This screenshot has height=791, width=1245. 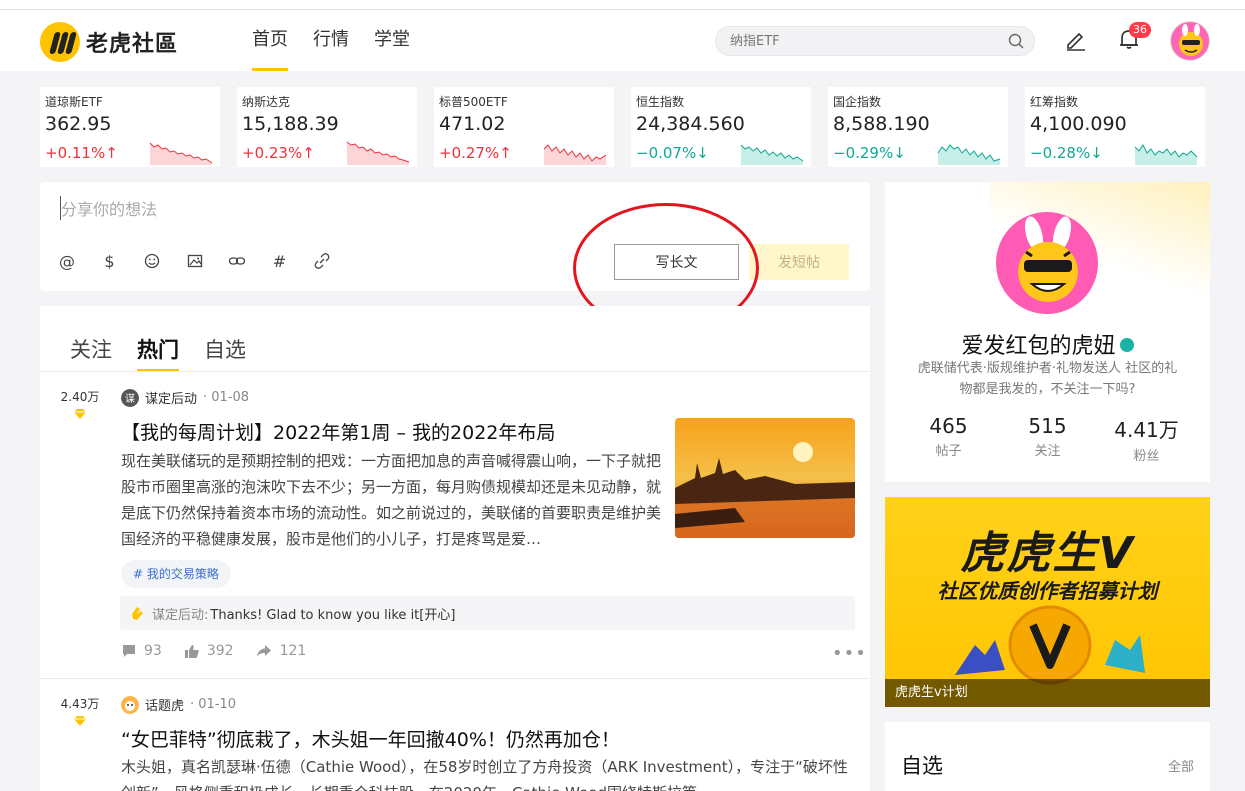 I want to click on post-author-row: 话题虎 · 01-10, so click(x=178, y=704).